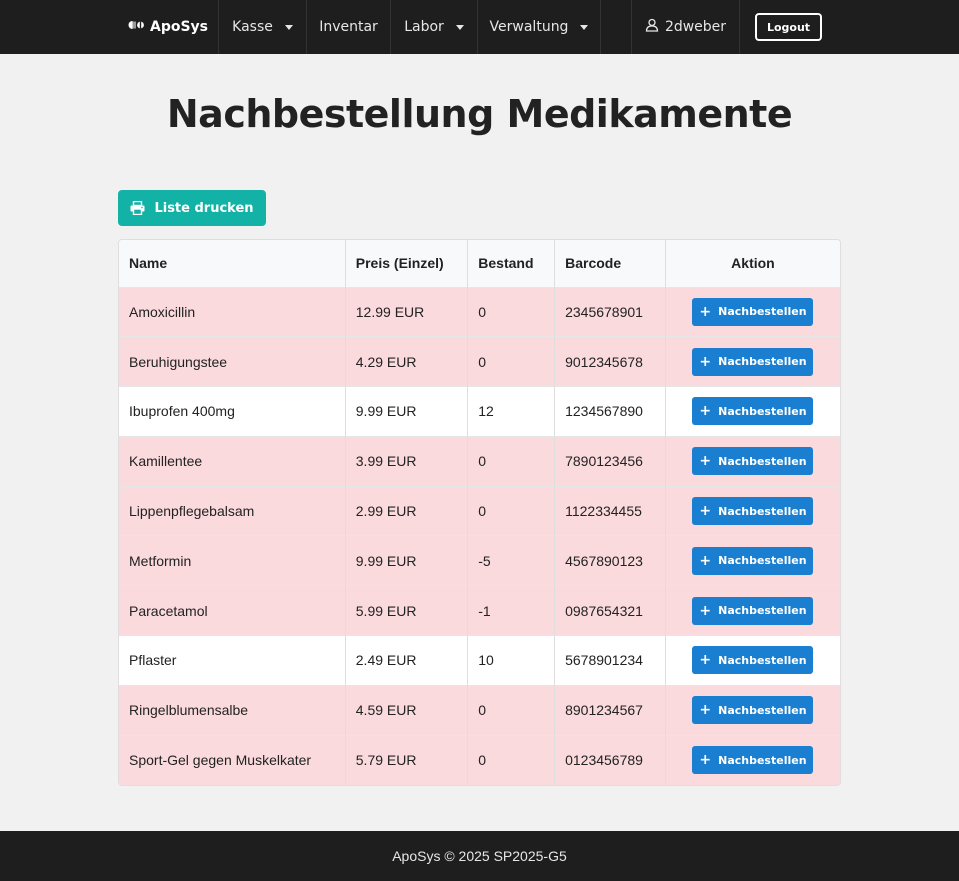  I want to click on cell-barcode: 7890123456, so click(610, 461).